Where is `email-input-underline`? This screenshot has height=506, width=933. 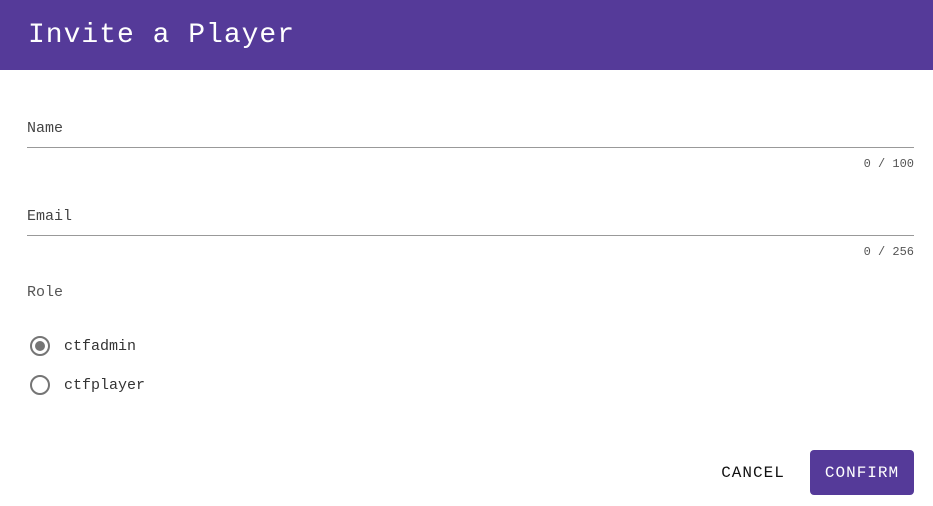 email-input-underline is located at coordinates (470, 235).